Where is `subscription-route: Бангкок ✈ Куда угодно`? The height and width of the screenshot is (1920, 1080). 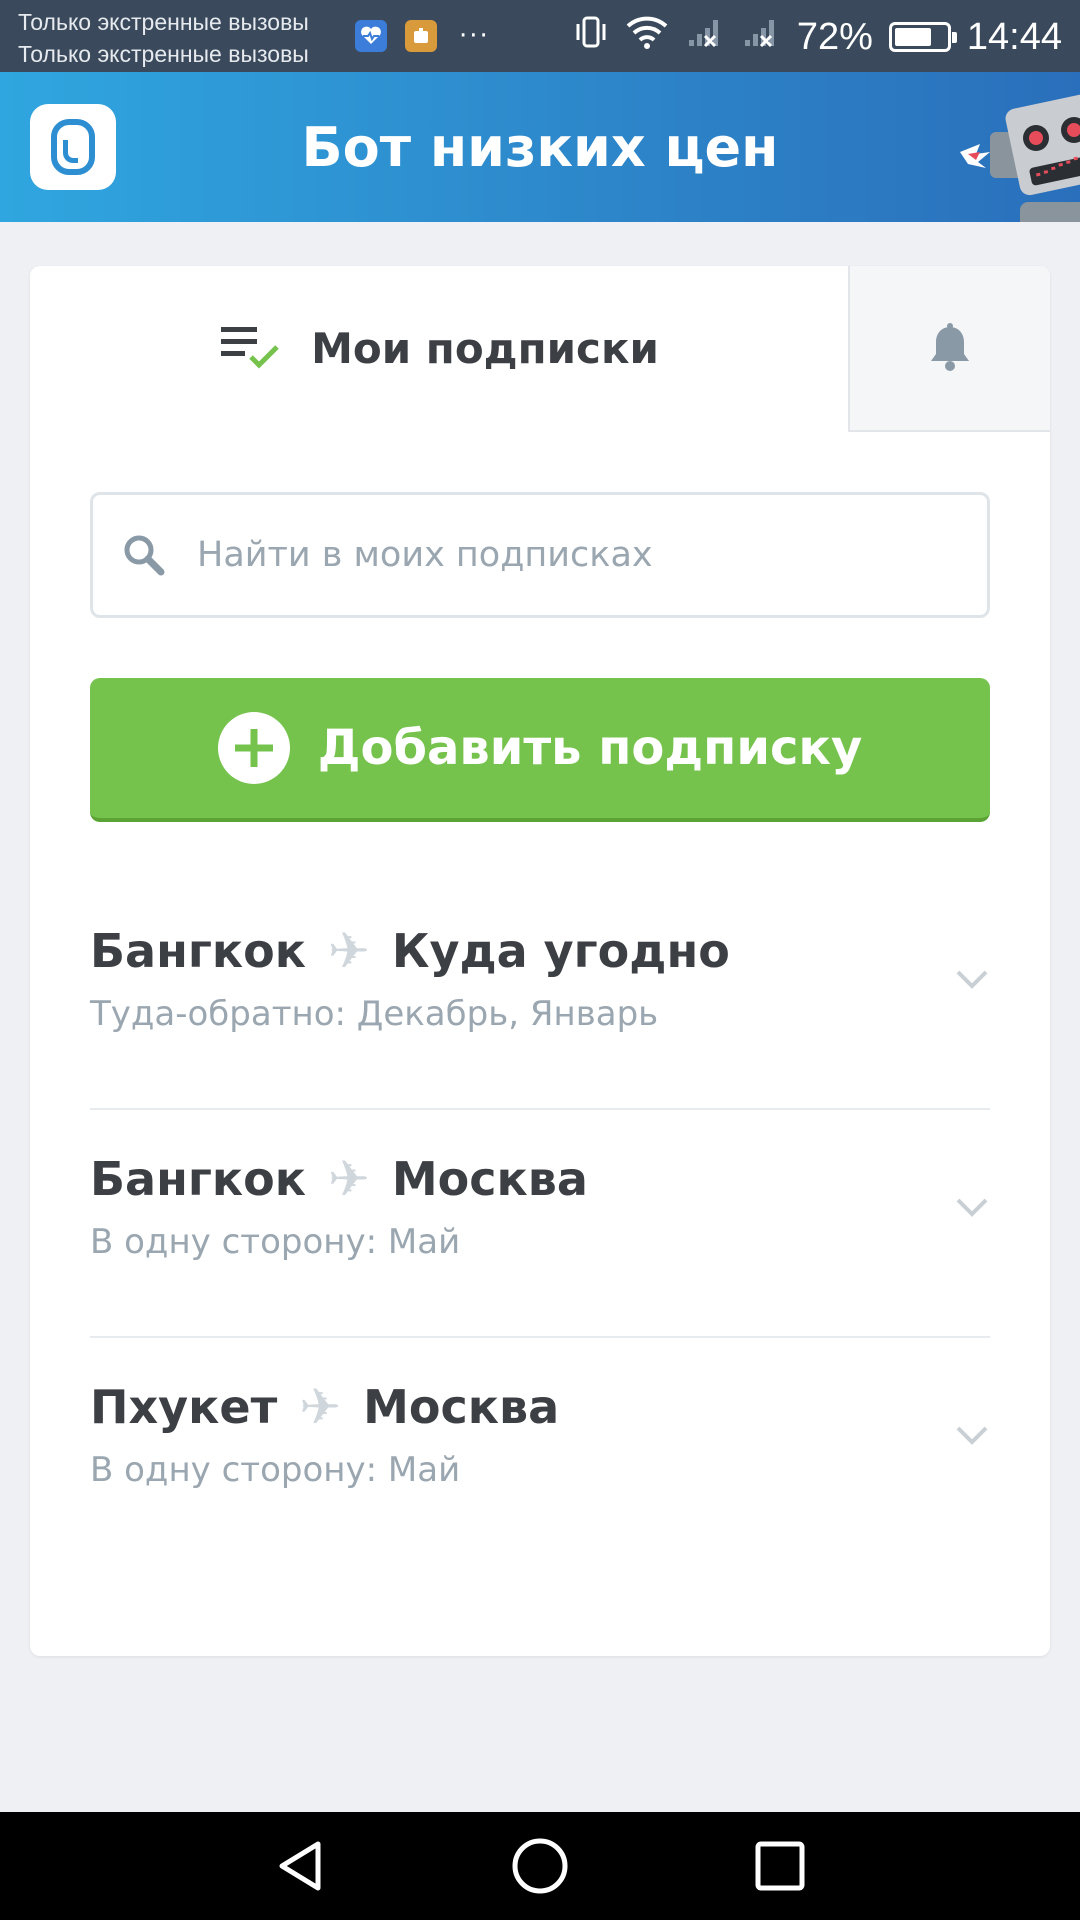 subscription-route: Бангкок ✈ Куда угодно is located at coordinates (410, 951).